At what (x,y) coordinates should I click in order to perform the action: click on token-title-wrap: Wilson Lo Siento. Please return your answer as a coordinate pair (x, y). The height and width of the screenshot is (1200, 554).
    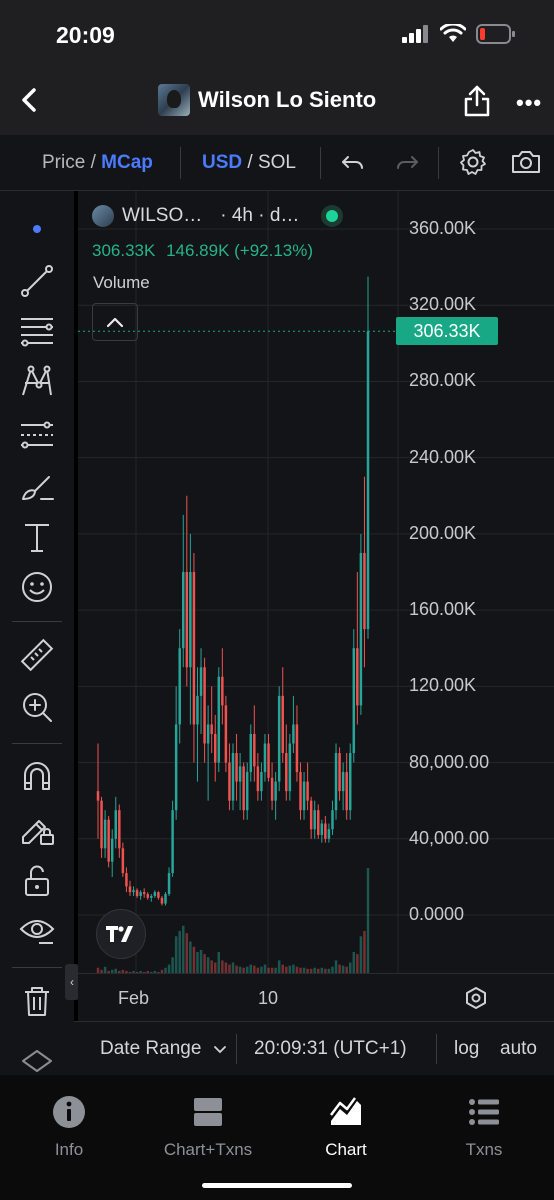
    Looking at the image, I should click on (267, 100).